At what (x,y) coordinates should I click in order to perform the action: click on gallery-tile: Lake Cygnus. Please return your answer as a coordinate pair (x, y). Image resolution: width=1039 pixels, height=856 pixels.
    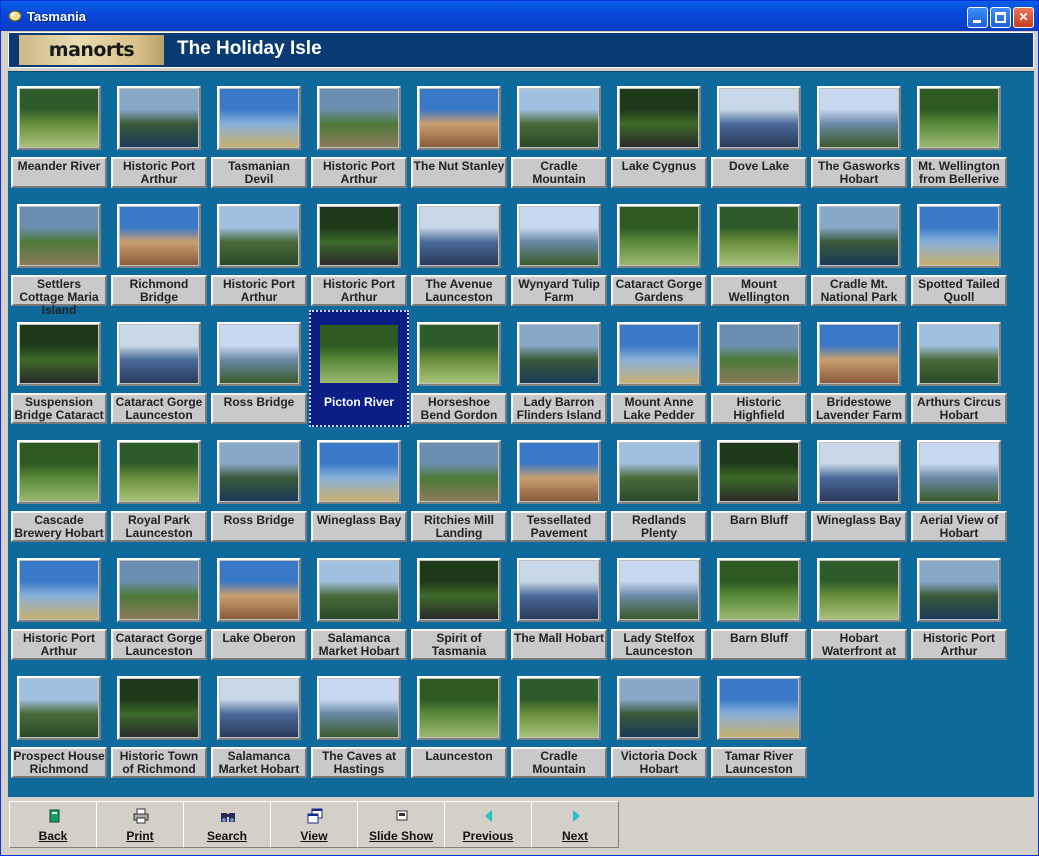
    Looking at the image, I should click on (659, 137).